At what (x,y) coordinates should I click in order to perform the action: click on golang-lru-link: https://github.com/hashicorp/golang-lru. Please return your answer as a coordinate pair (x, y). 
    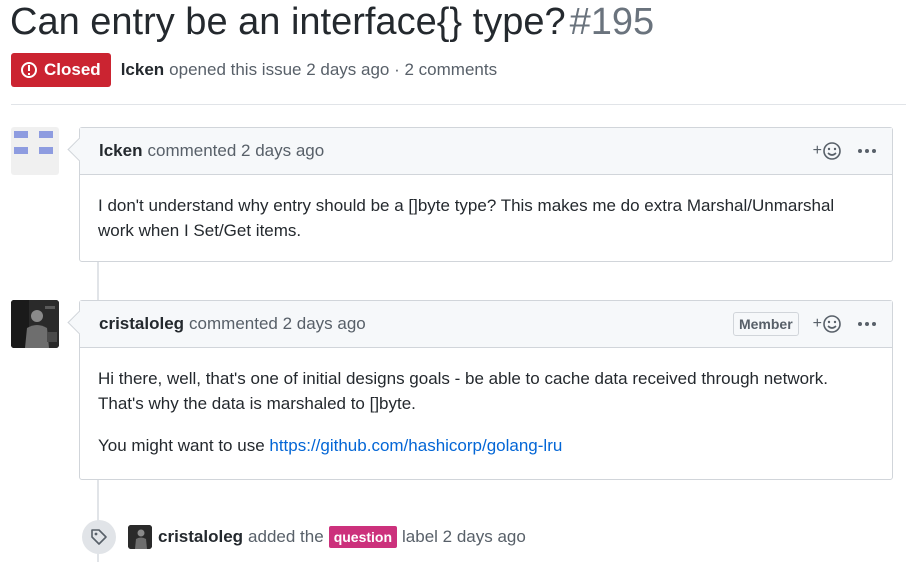
    Looking at the image, I should click on (415, 445).